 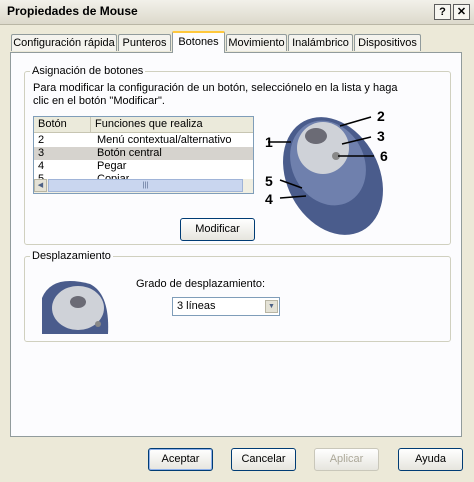 I want to click on ok-button: Aceptar, so click(x=180, y=459).